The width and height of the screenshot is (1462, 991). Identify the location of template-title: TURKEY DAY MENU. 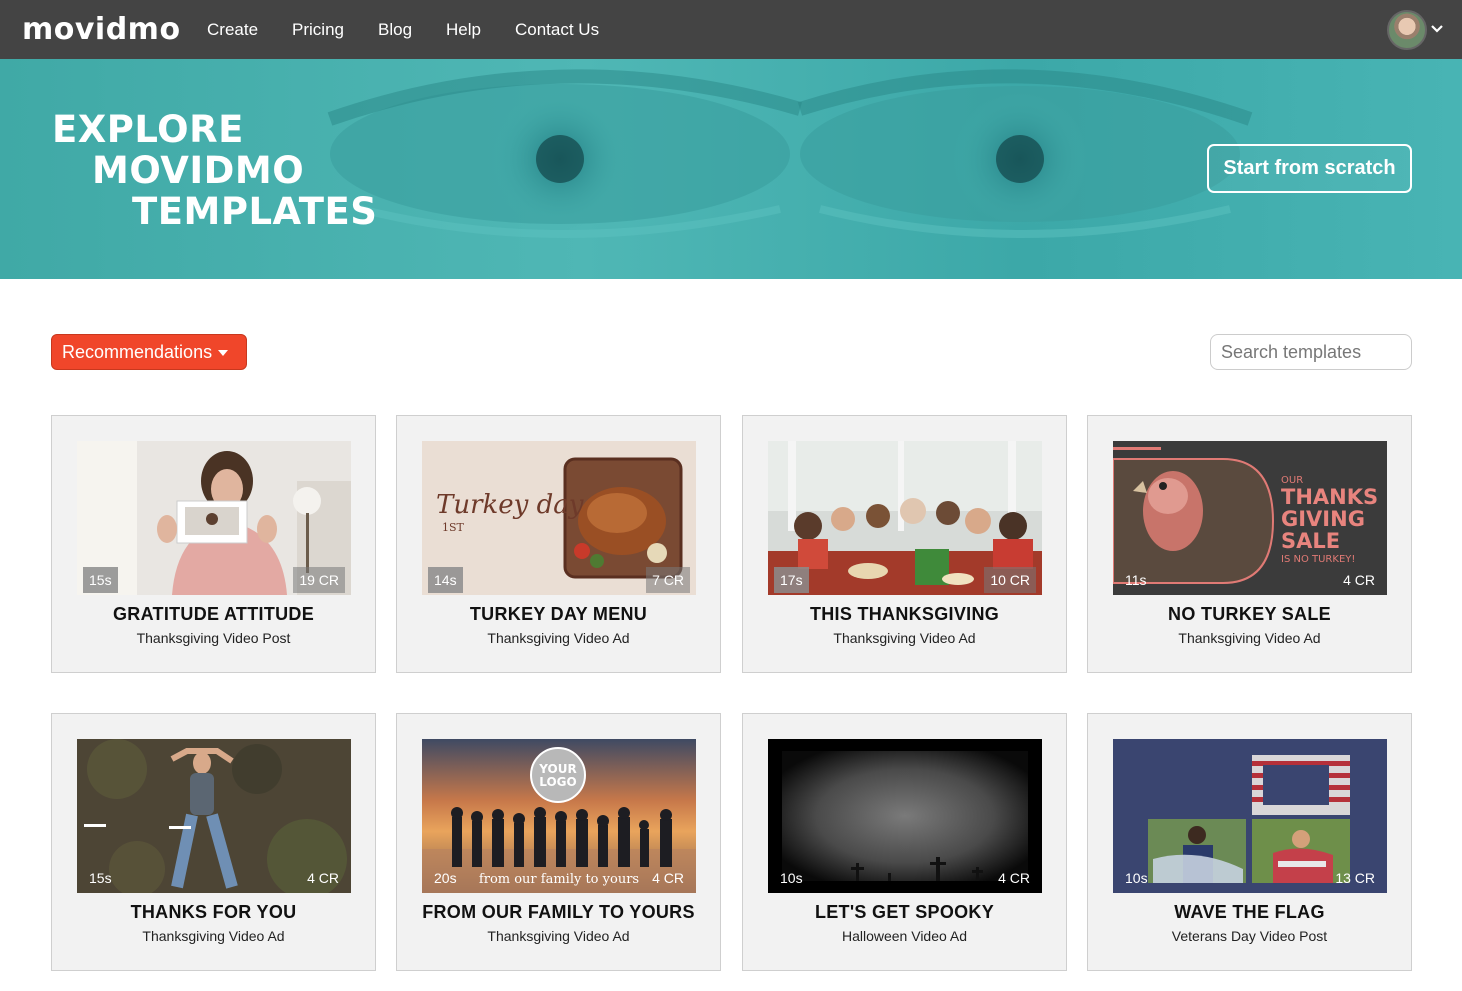
(558, 614).